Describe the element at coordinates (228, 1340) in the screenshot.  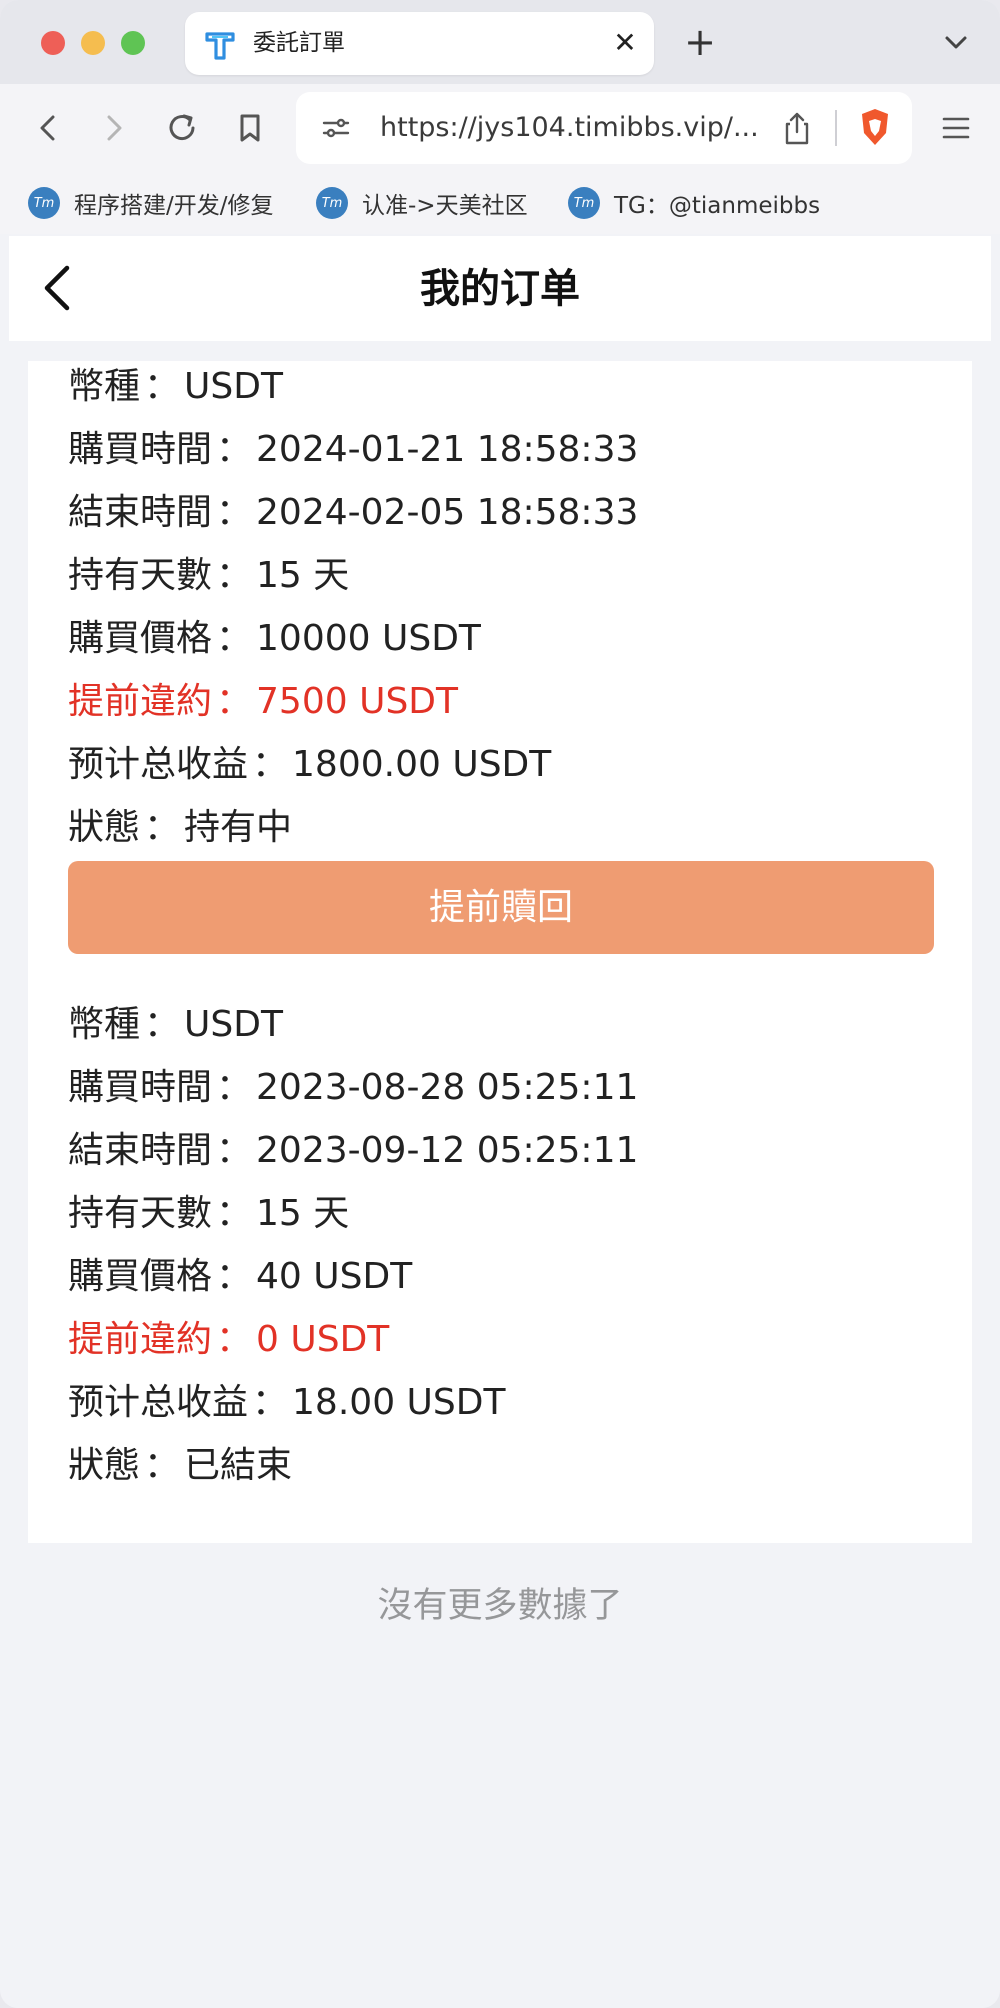
I see `order-early-penalty-row: 提前違約： 0 USDT` at that location.